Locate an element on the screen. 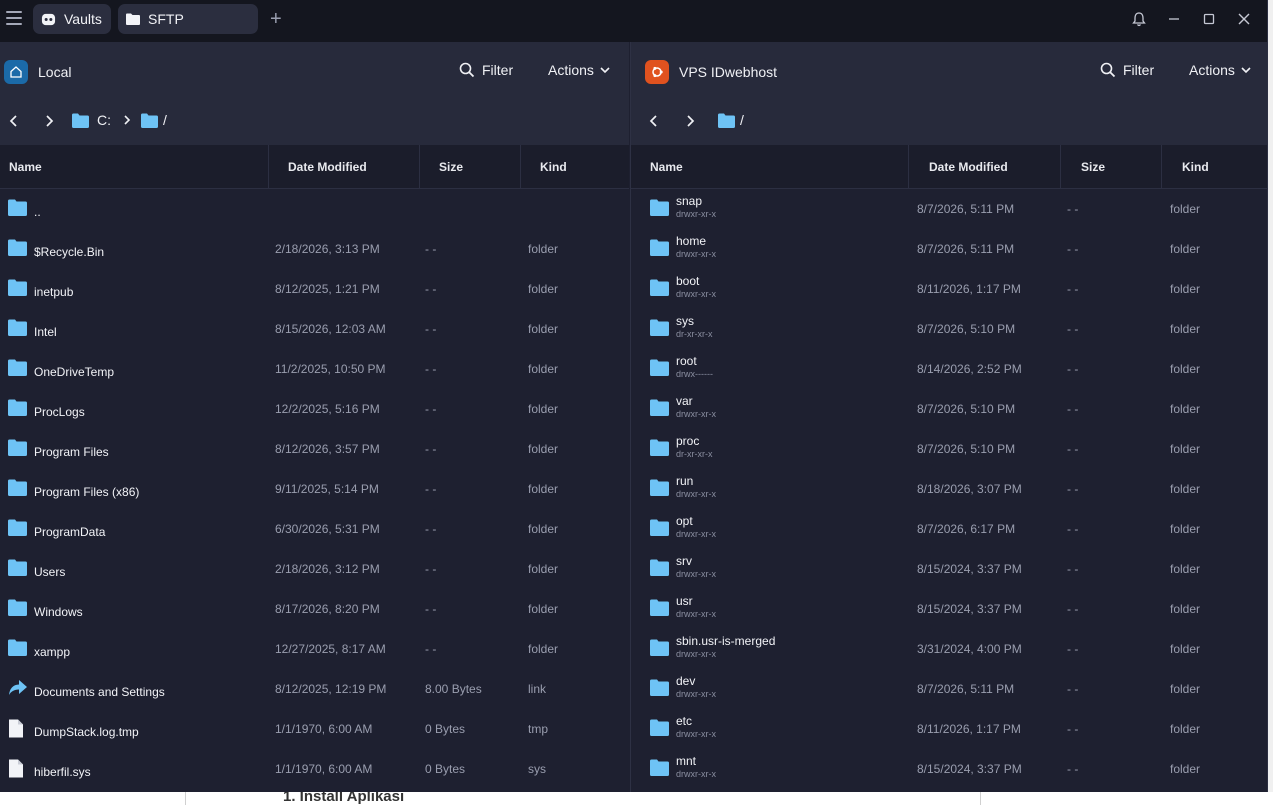  row-date: 11/2/2025, 10:50 PM is located at coordinates (330, 369).